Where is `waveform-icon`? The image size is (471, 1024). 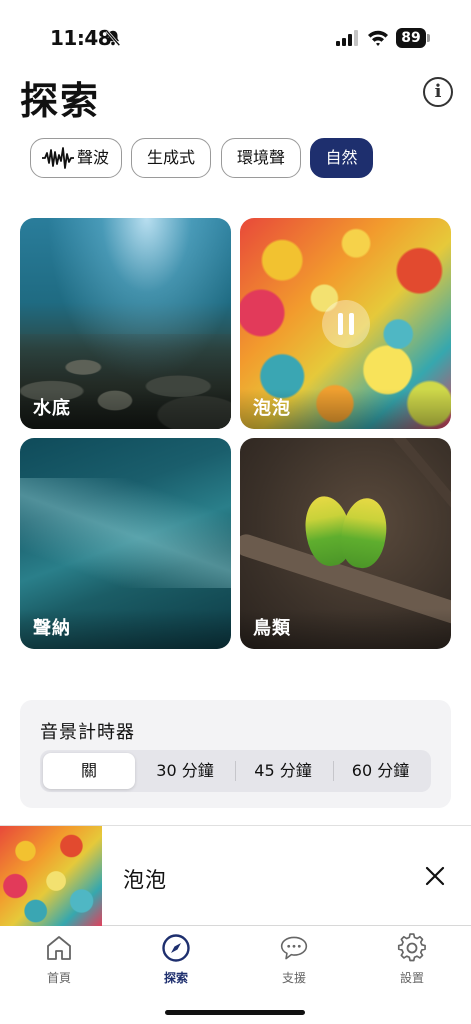 waveform-icon is located at coordinates (58, 158).